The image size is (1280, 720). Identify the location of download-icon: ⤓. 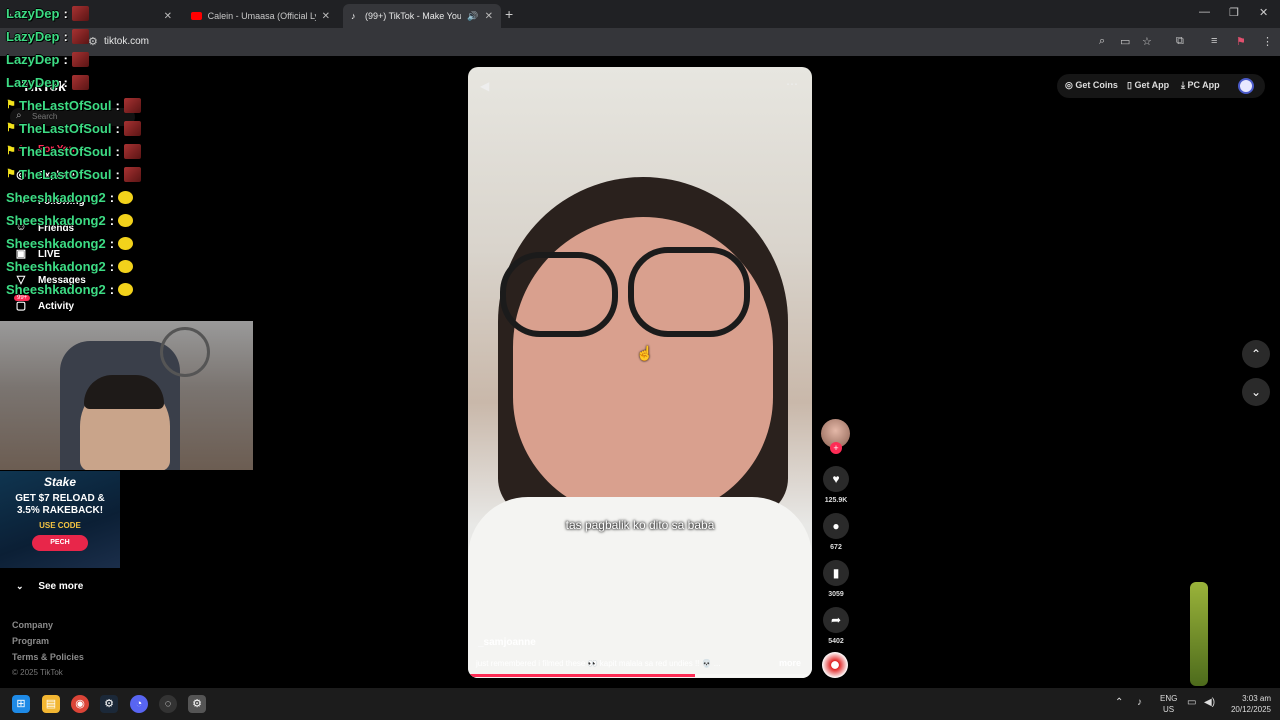
(1183, 85).